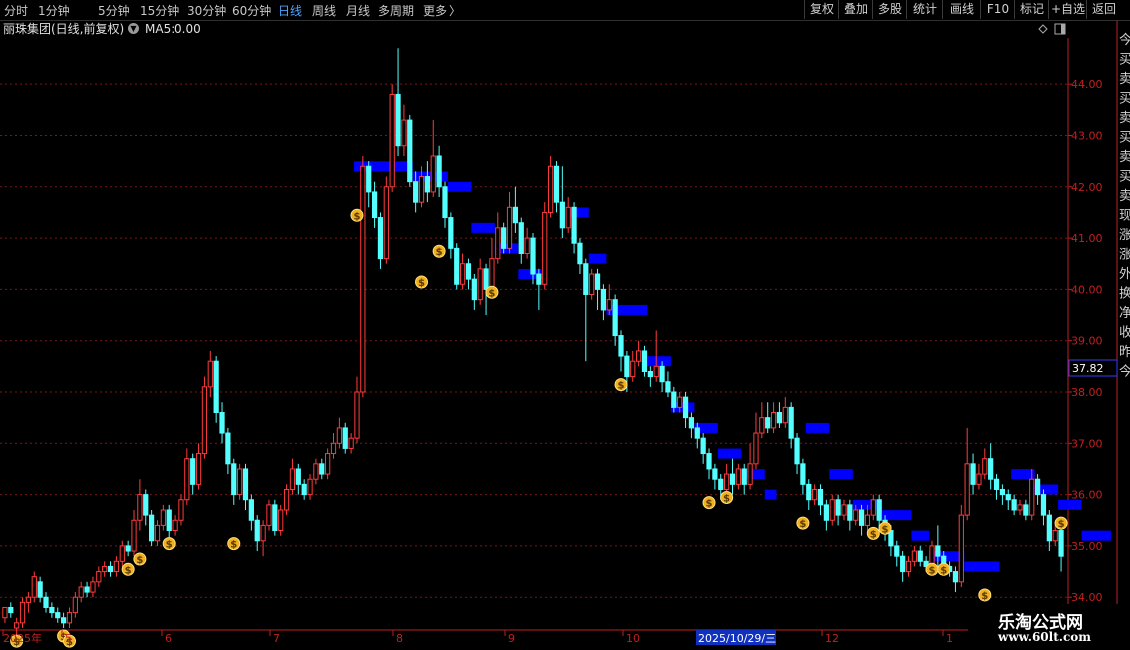  I want to click on price-tick-label: 44.00, so click(1087, 84).